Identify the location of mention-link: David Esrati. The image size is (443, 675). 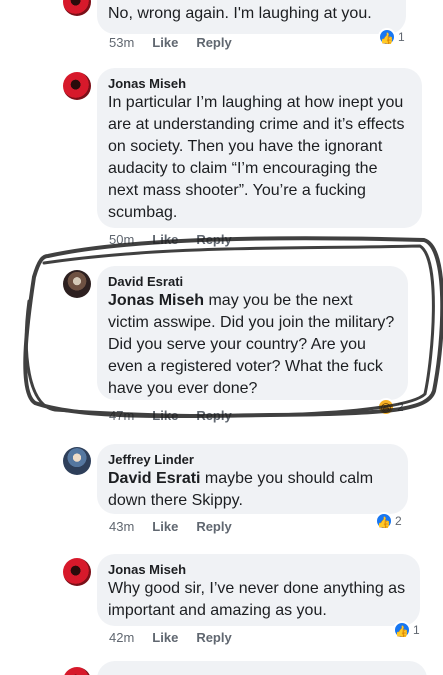
(154, 478).